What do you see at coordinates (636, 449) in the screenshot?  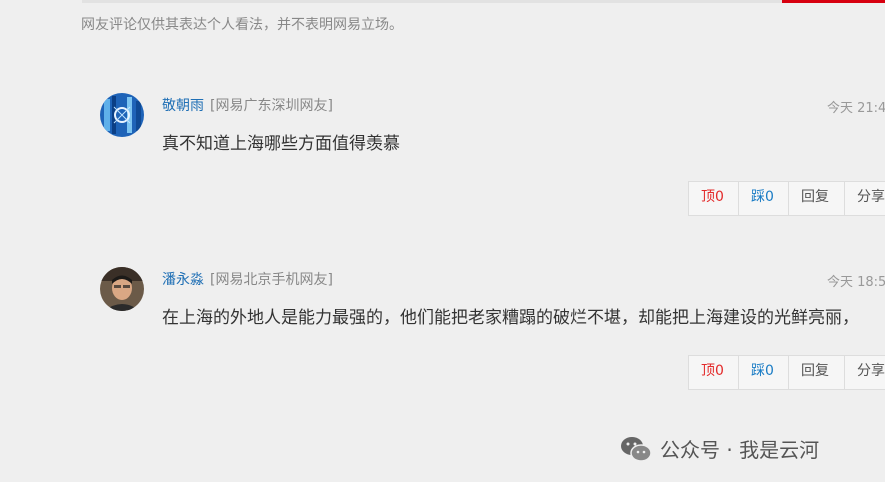 I see `wechat-icon` at bounding box center [636, 449].